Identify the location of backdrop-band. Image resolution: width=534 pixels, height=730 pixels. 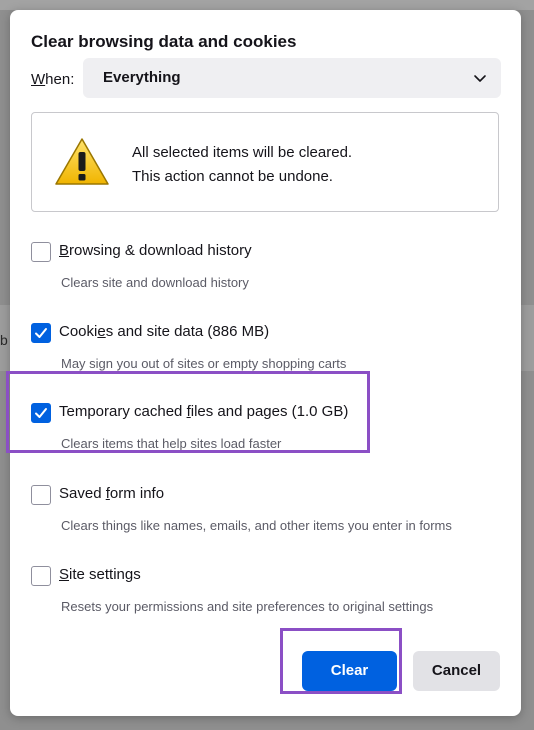
(267, 5).